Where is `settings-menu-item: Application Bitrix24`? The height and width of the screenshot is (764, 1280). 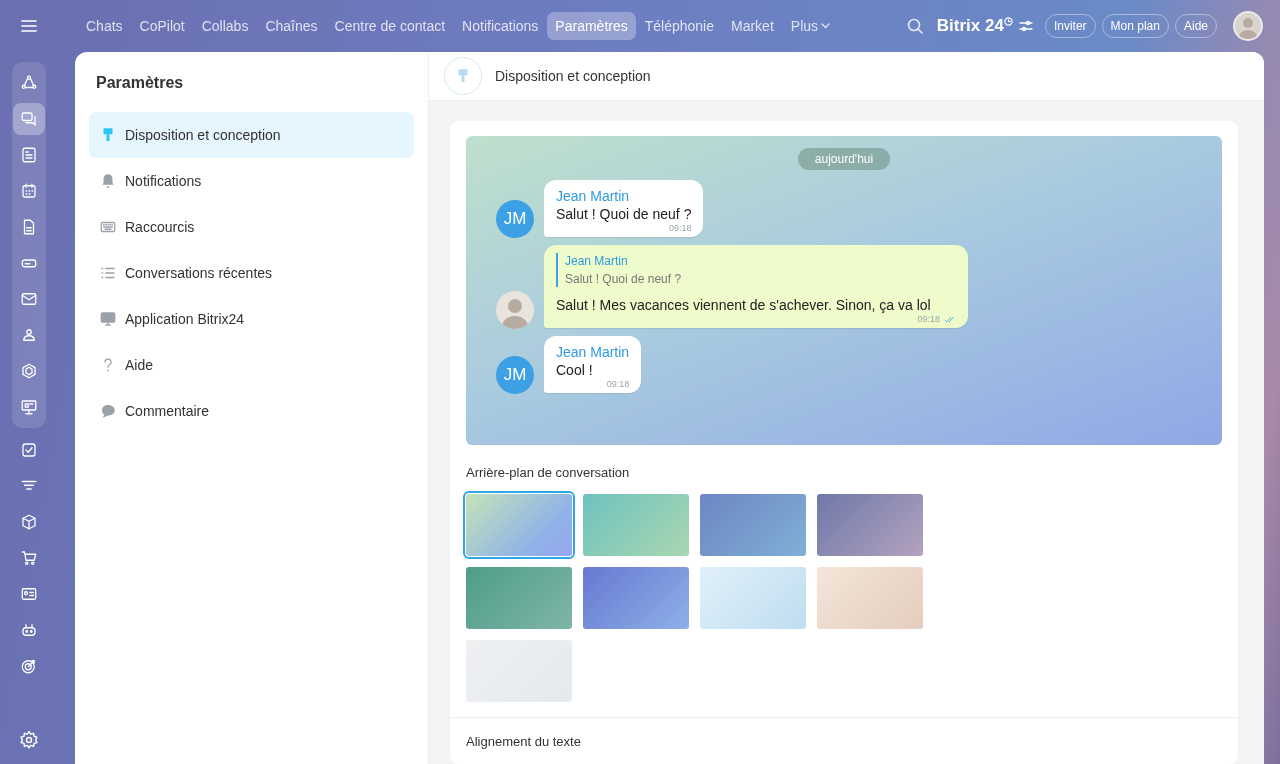 settings-menu-item: Application Bitrix24 is located at coordinates (251, 319).